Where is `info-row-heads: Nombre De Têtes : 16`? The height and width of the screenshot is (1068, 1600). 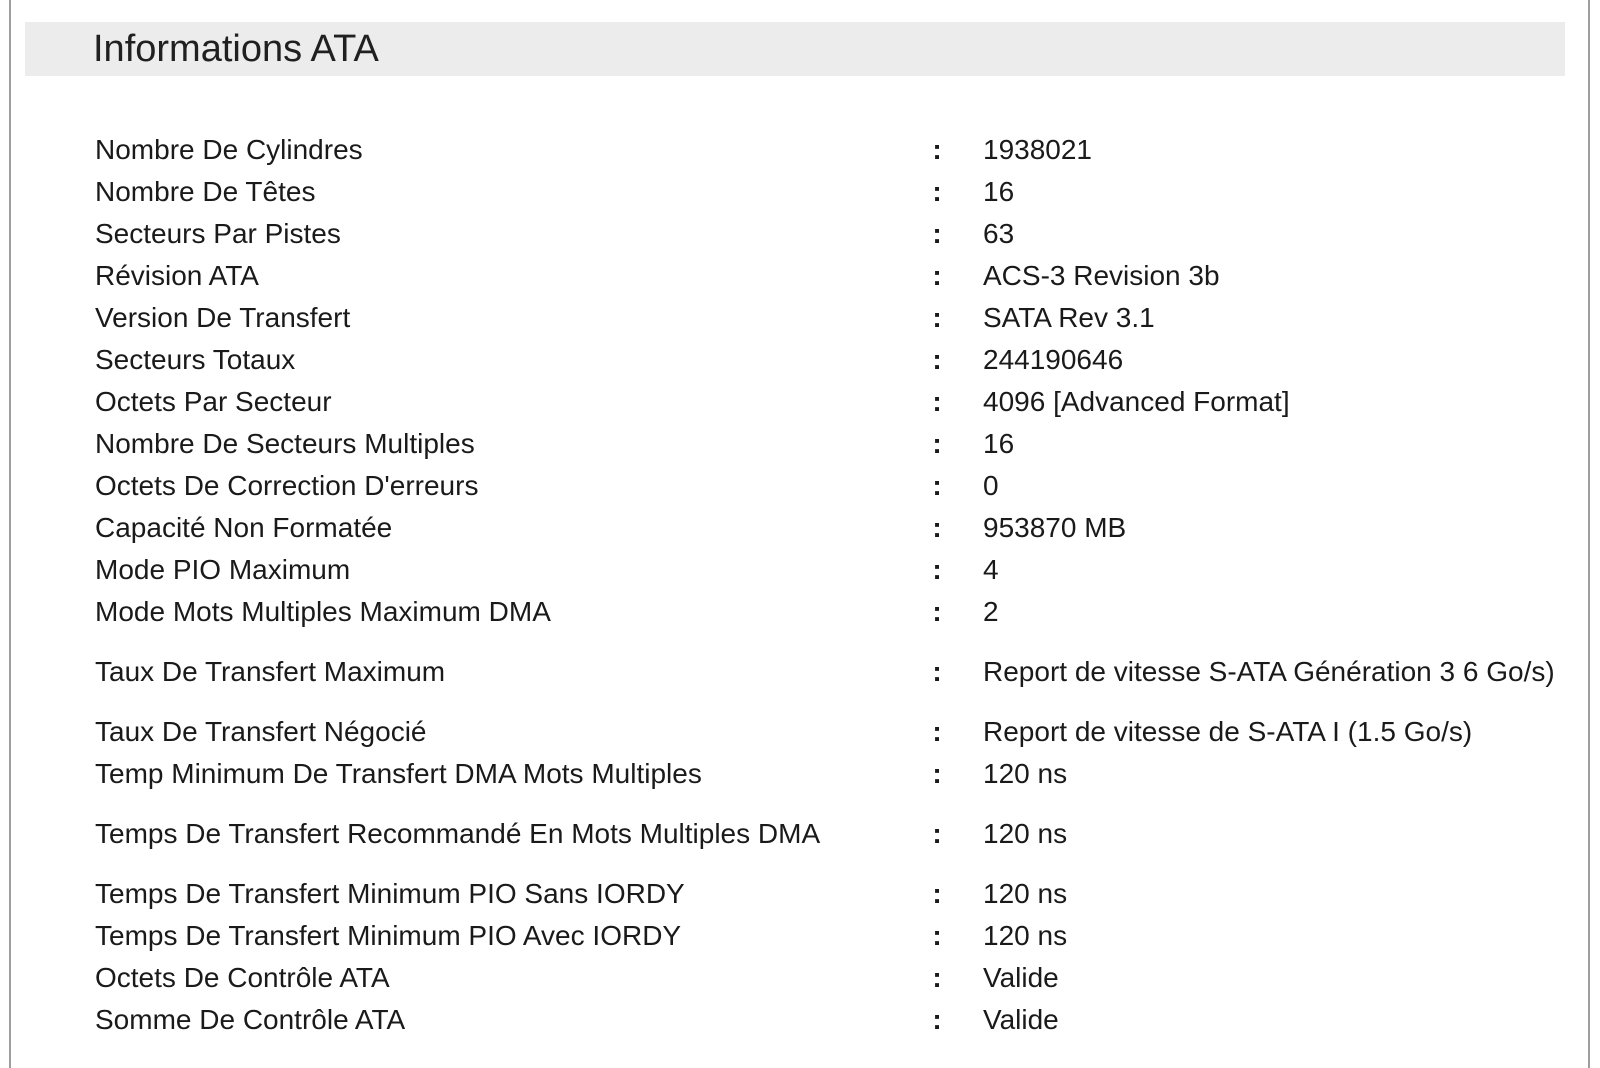
info-row-heads: Nombre De Têtes : 16 is located at coordinates (825, 191).